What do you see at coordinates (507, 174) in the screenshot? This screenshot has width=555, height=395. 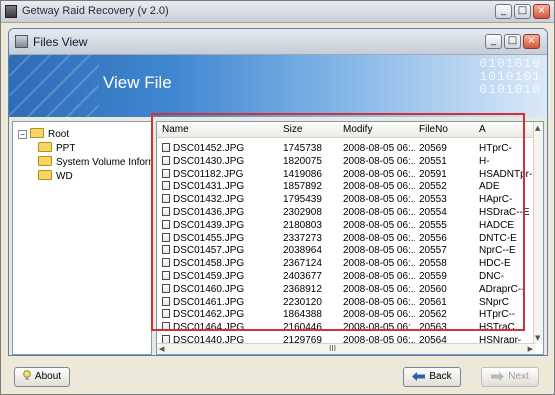 I see `cell-attr: HSADNTpr-E` at bounding box center [507, 174].